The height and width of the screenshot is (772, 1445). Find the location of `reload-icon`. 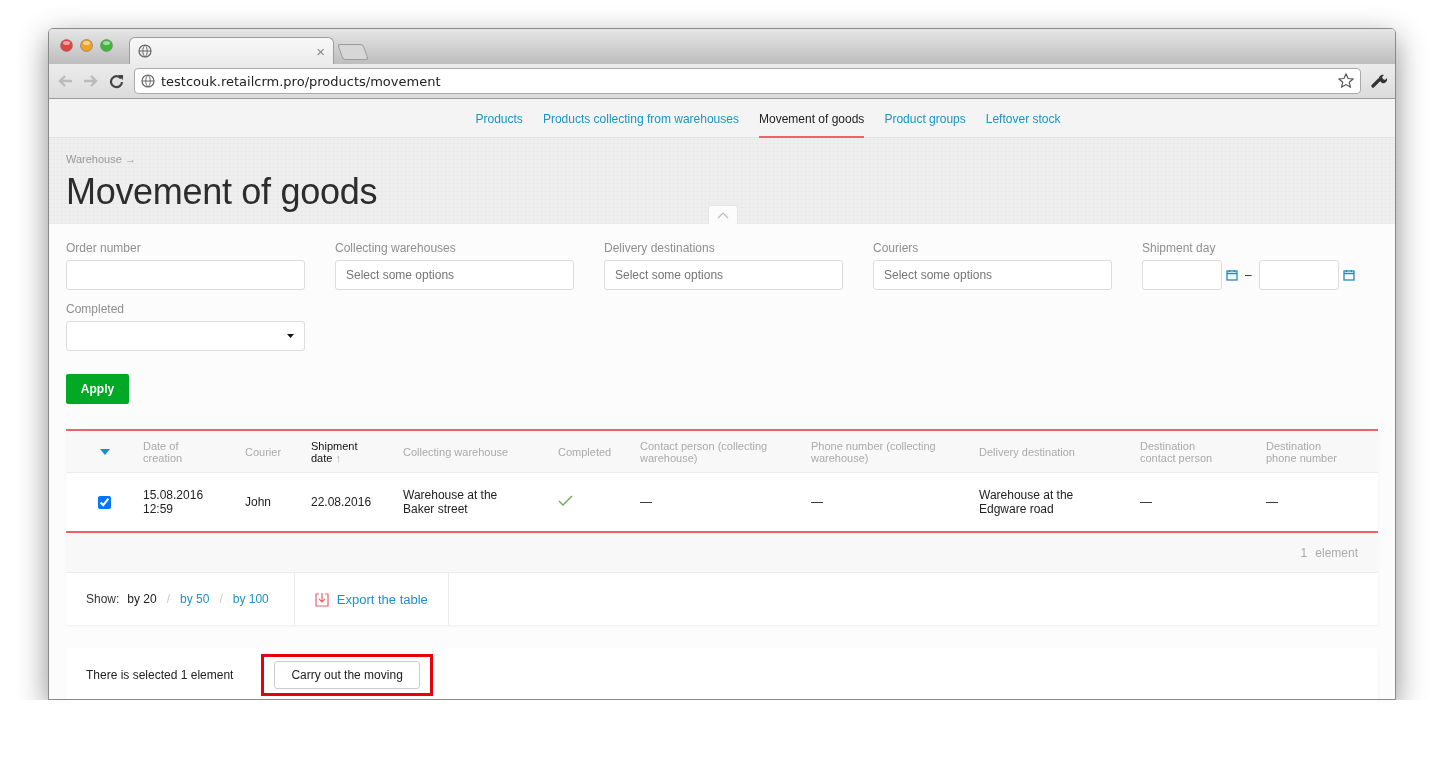

reload-icon is located at coordinates (116, 81).